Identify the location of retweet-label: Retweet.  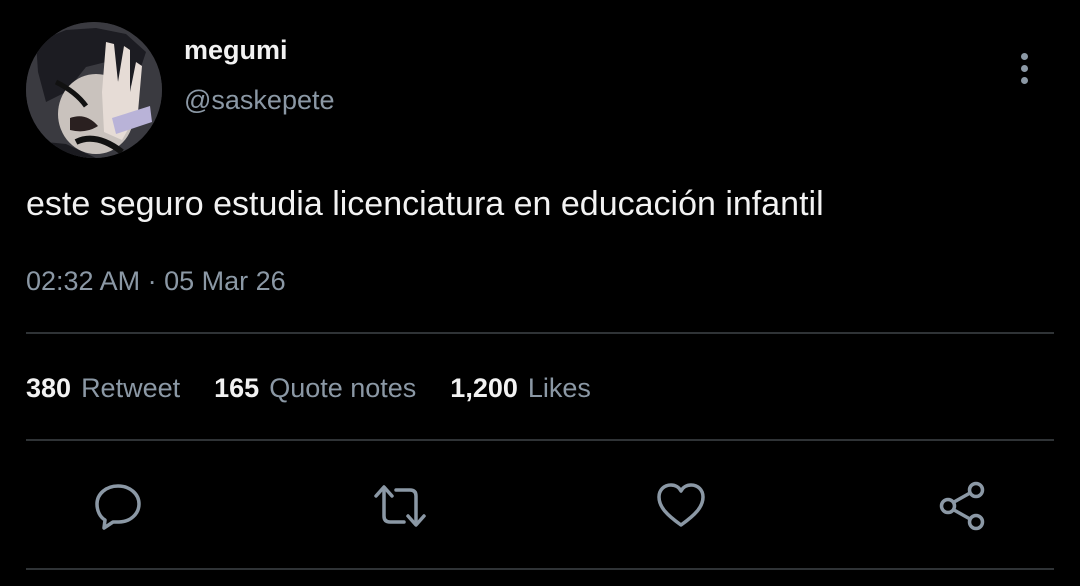
(131, 388).